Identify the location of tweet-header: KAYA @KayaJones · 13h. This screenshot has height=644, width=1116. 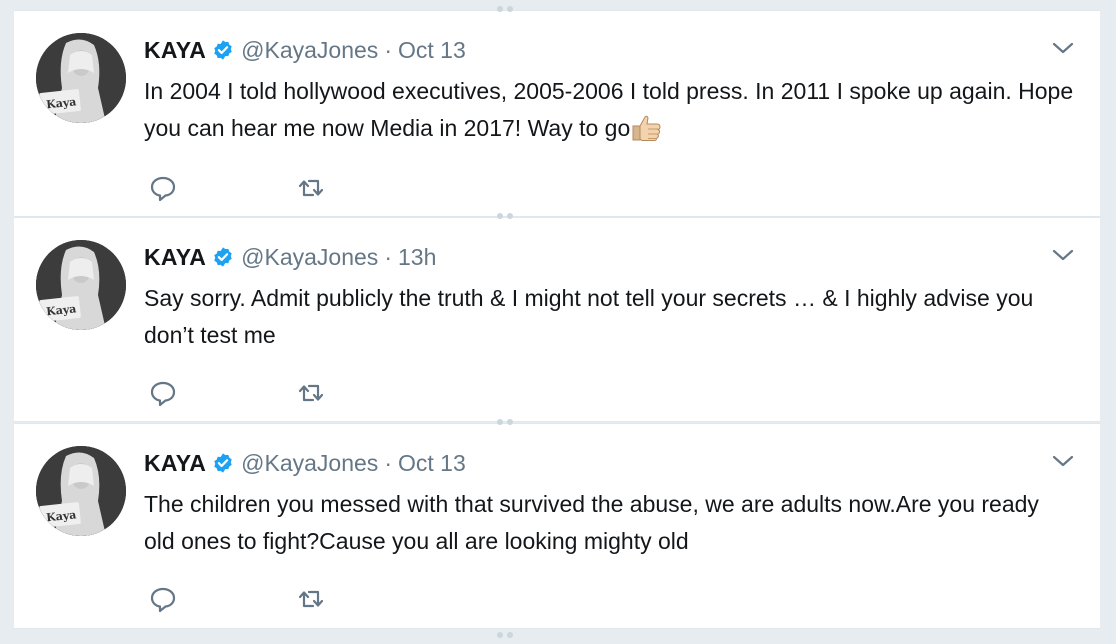
(290, 257).